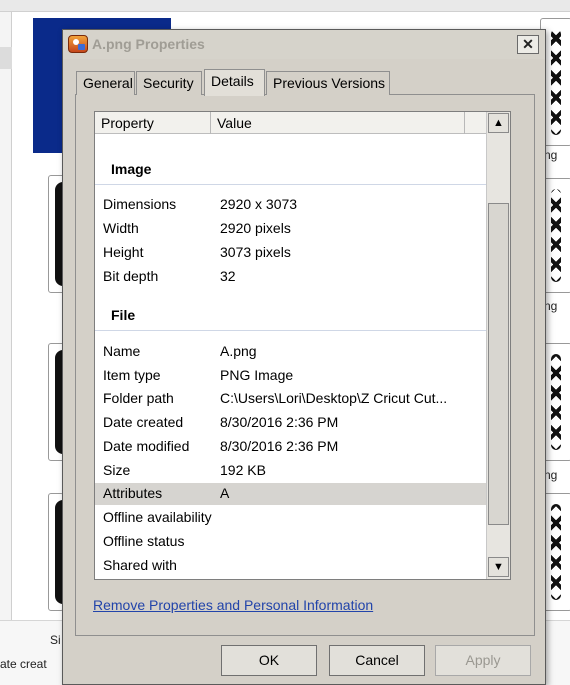 This screenshot has width=570, height=685. What do you see at coordinates (117, 470) in the screenshot?
I see `property-name: Size` at bounding box center [117, 470].